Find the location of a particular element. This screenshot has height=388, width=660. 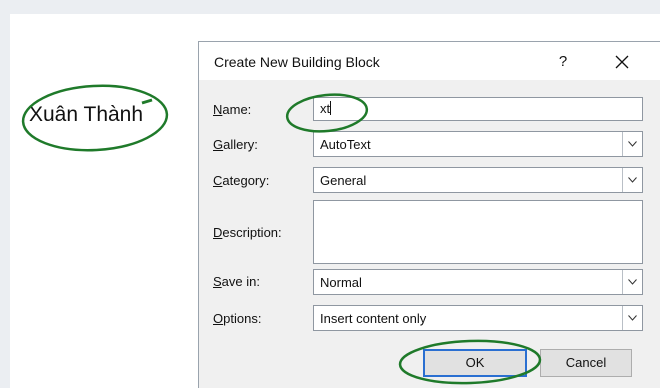

description-textarea is located at coordinates (478, 232).